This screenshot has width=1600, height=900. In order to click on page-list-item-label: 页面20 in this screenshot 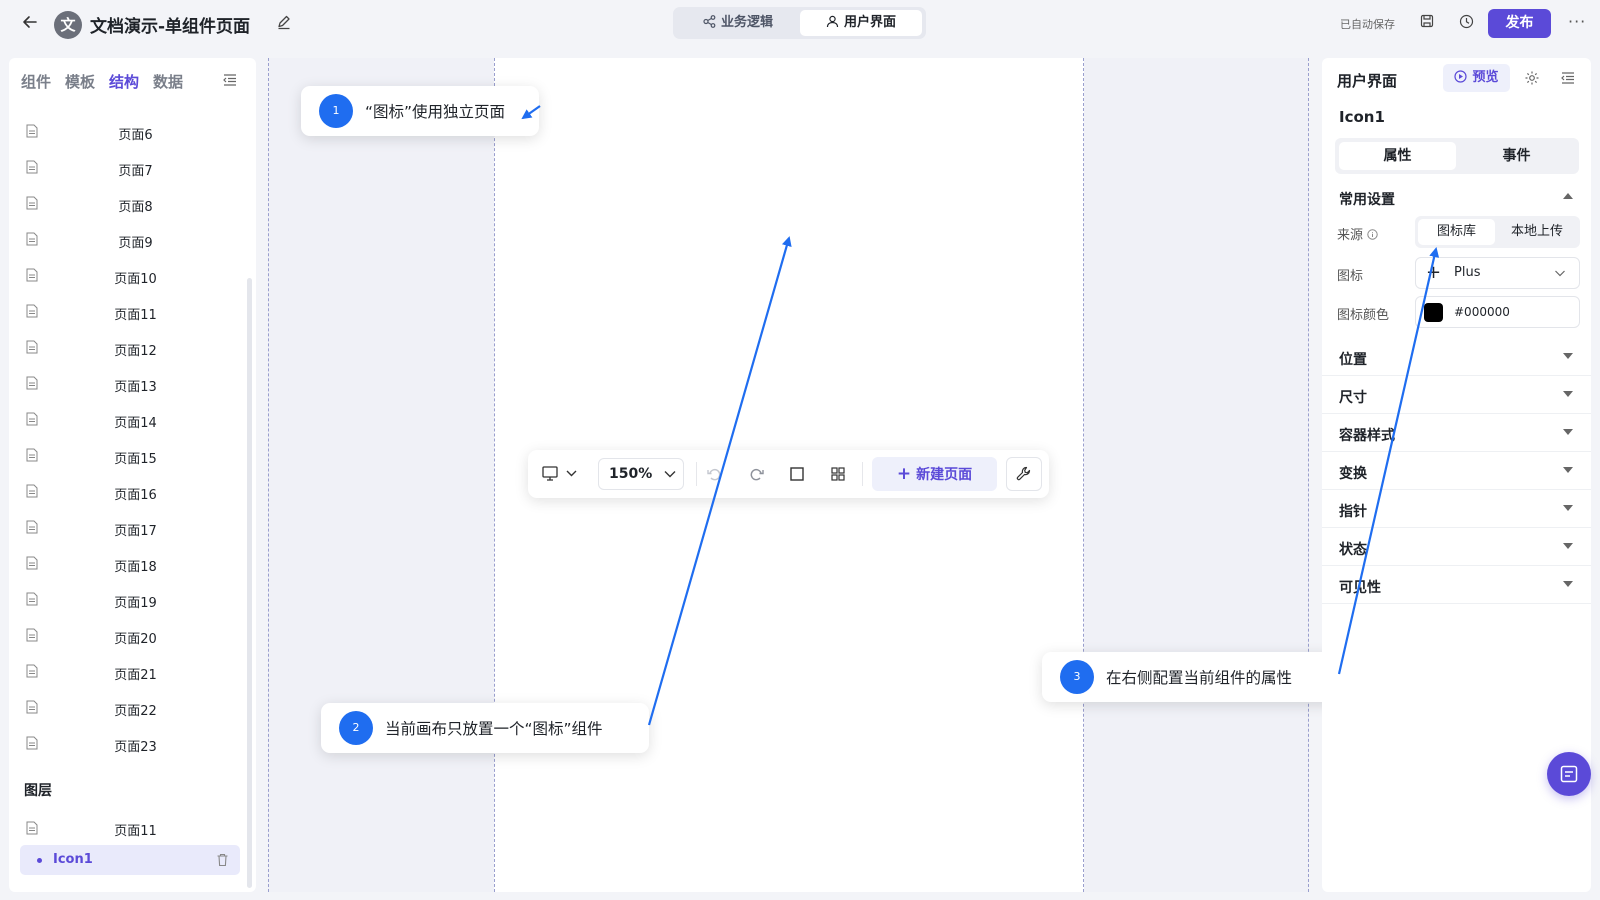, I will do `click(135, 639)`.